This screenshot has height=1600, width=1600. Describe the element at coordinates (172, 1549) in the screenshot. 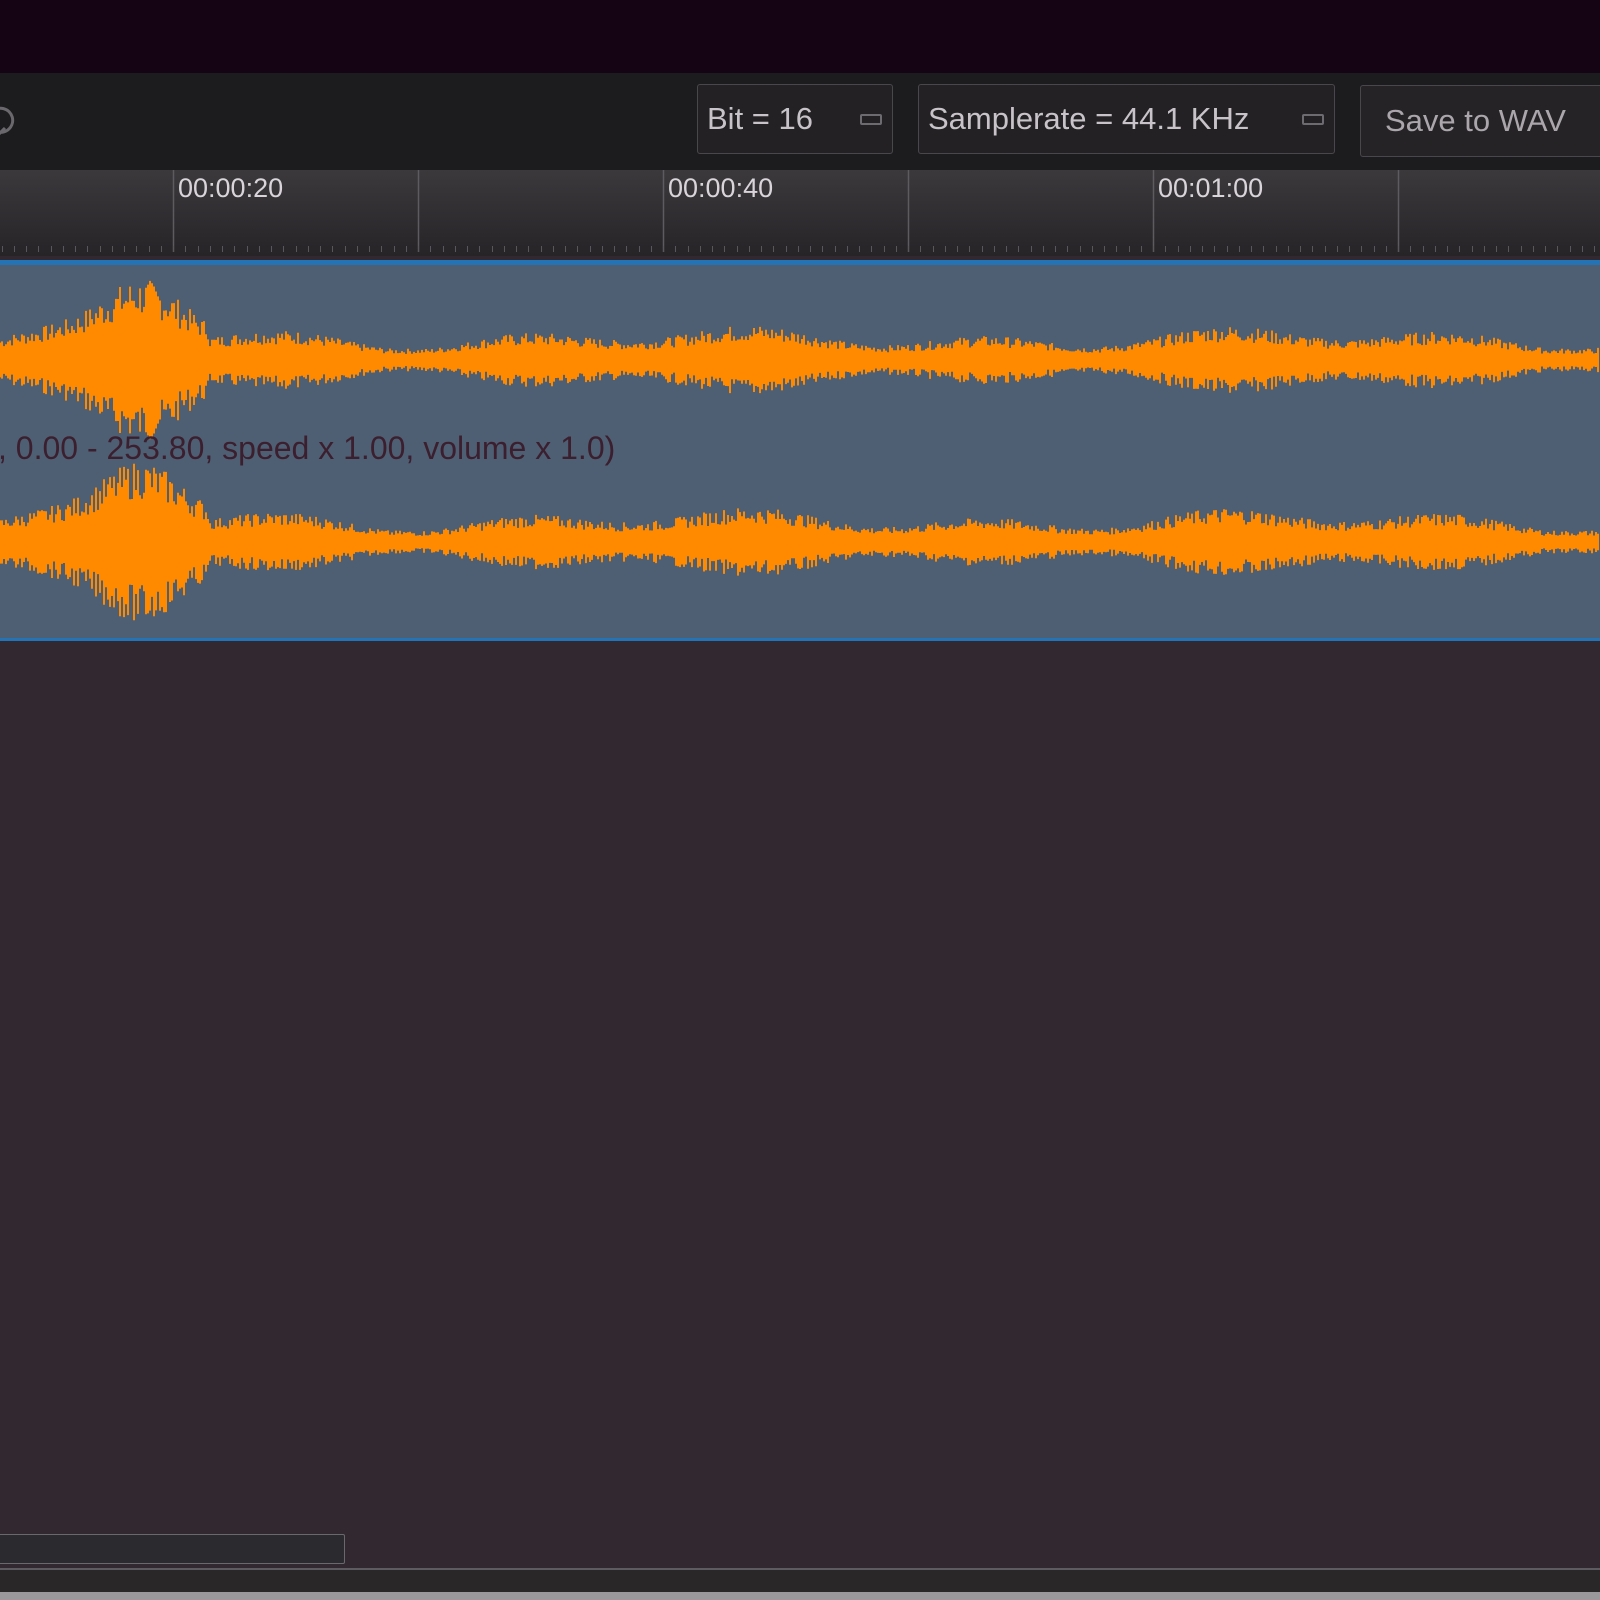

I see `scrollbar-thumb` at that location.